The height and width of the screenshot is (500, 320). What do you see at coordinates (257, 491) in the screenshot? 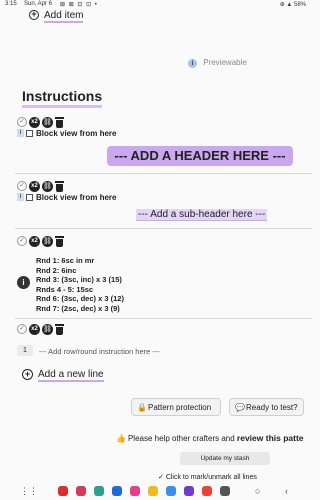
I see `home-icon: ○` at bounding box center [257, 491].